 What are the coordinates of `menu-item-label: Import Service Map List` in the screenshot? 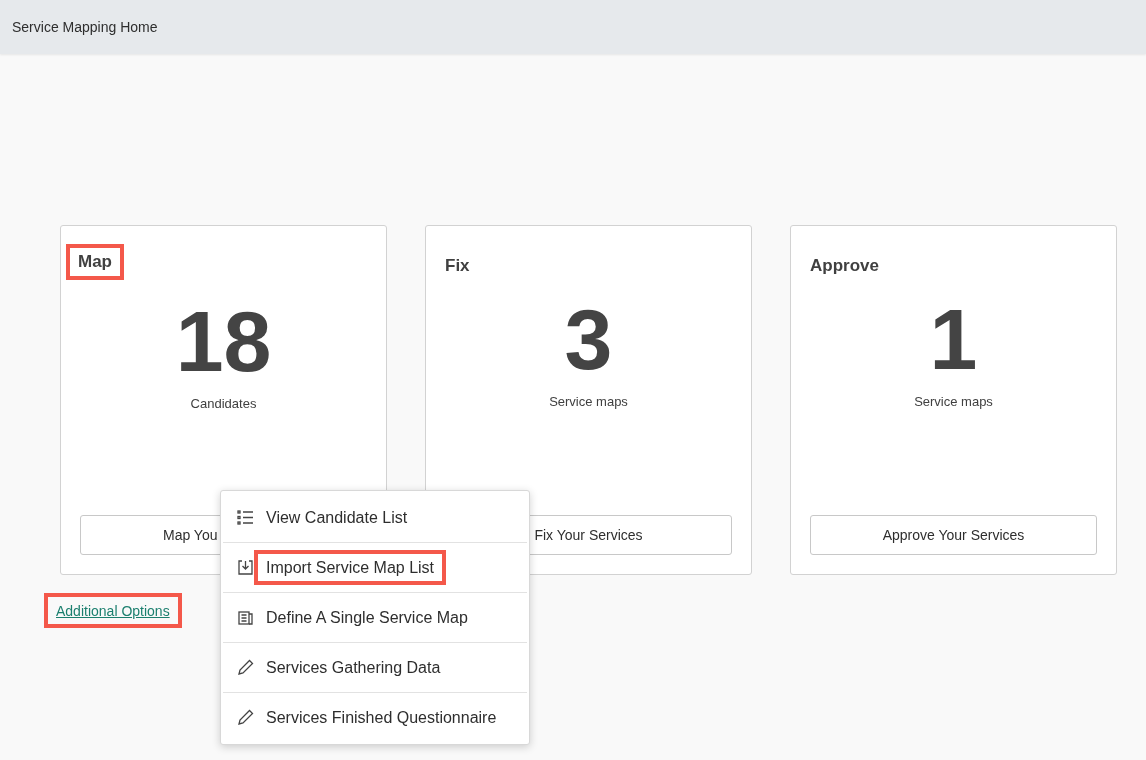 It's located at (350, 567).